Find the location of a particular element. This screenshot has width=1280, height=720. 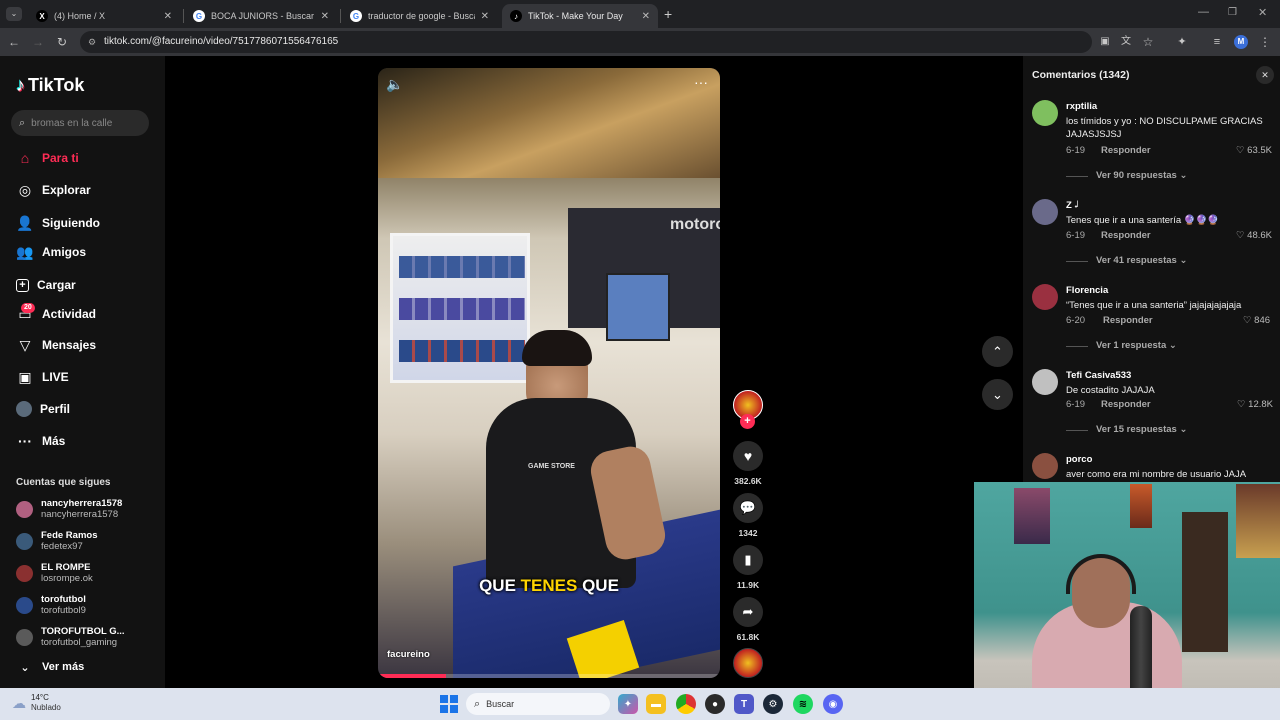

close-icon: ✕ is located at coordinates (1265, 75).